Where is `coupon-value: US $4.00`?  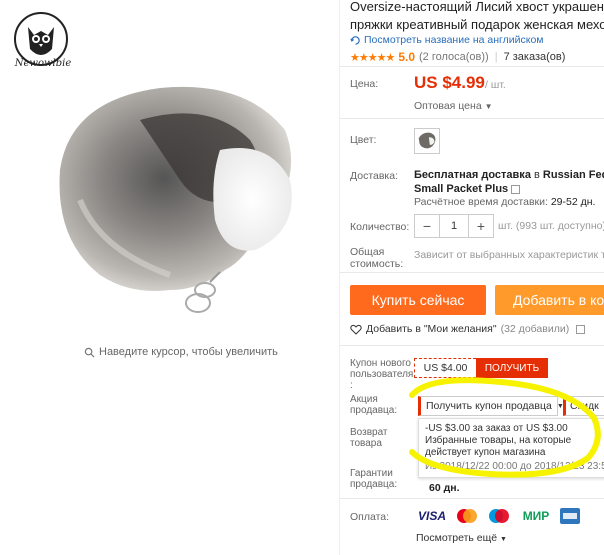 coupon-value: US $4.00 is located at coordinates (445, 368).